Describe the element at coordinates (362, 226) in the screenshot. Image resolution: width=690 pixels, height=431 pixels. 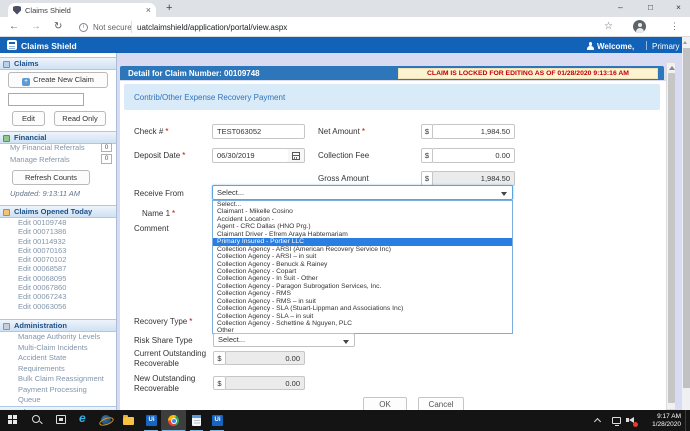
I see `receive-from-option: Agent - CRC Dallas (HNO Prg.)` at that location.